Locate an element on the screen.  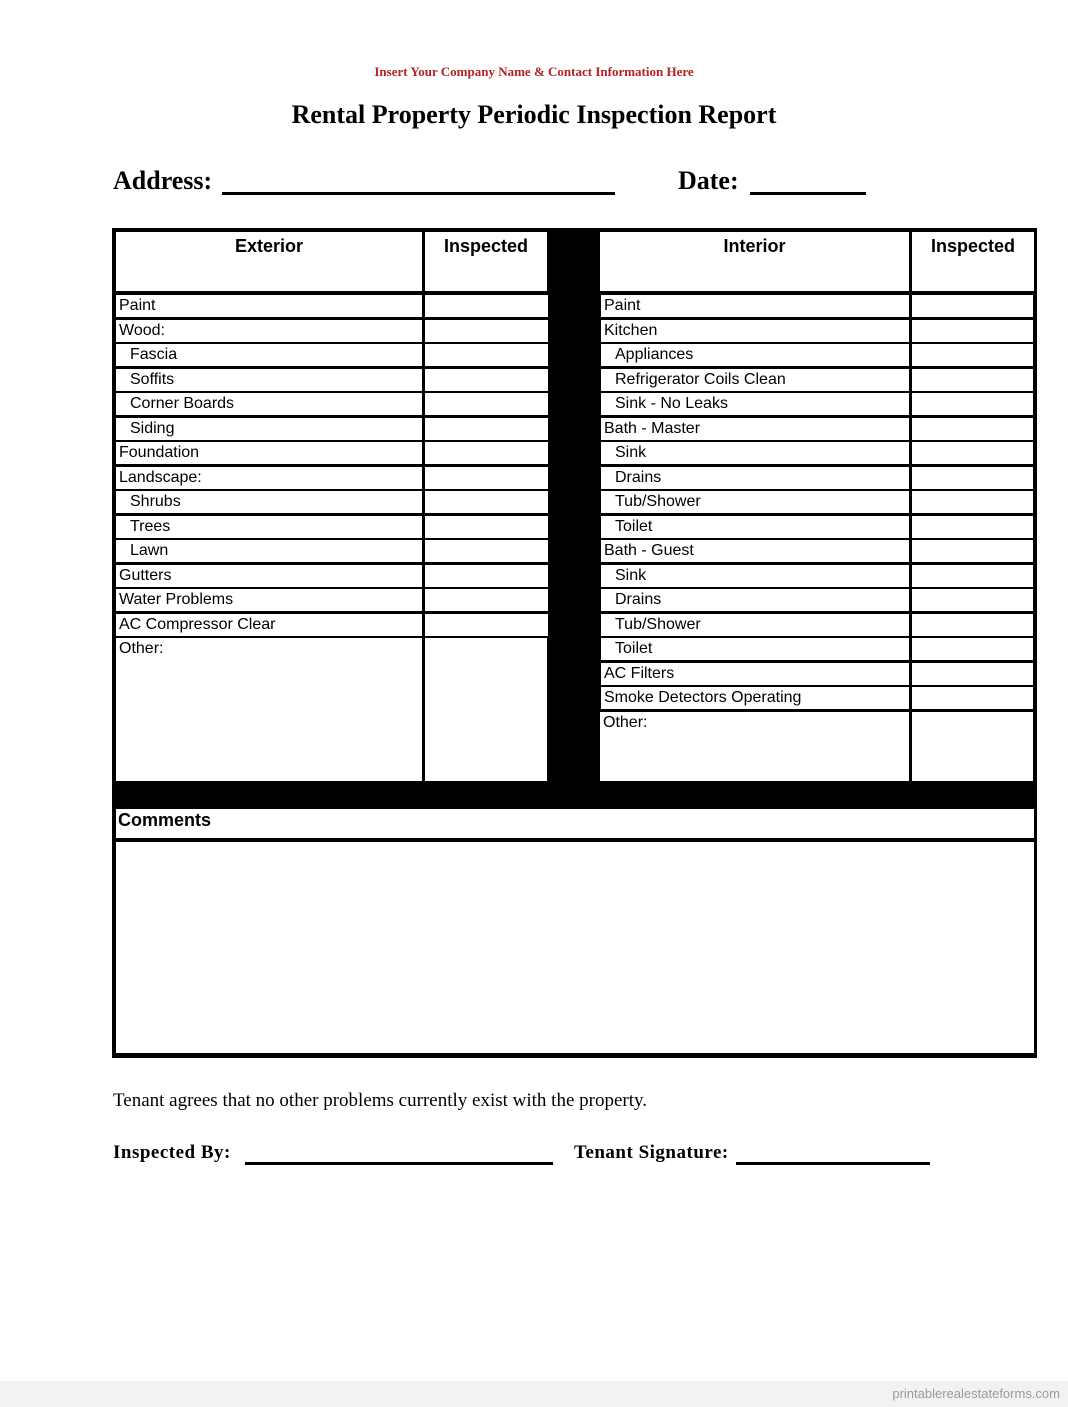
exterior-item-label: Lawn is located at coordinates (269, 551).